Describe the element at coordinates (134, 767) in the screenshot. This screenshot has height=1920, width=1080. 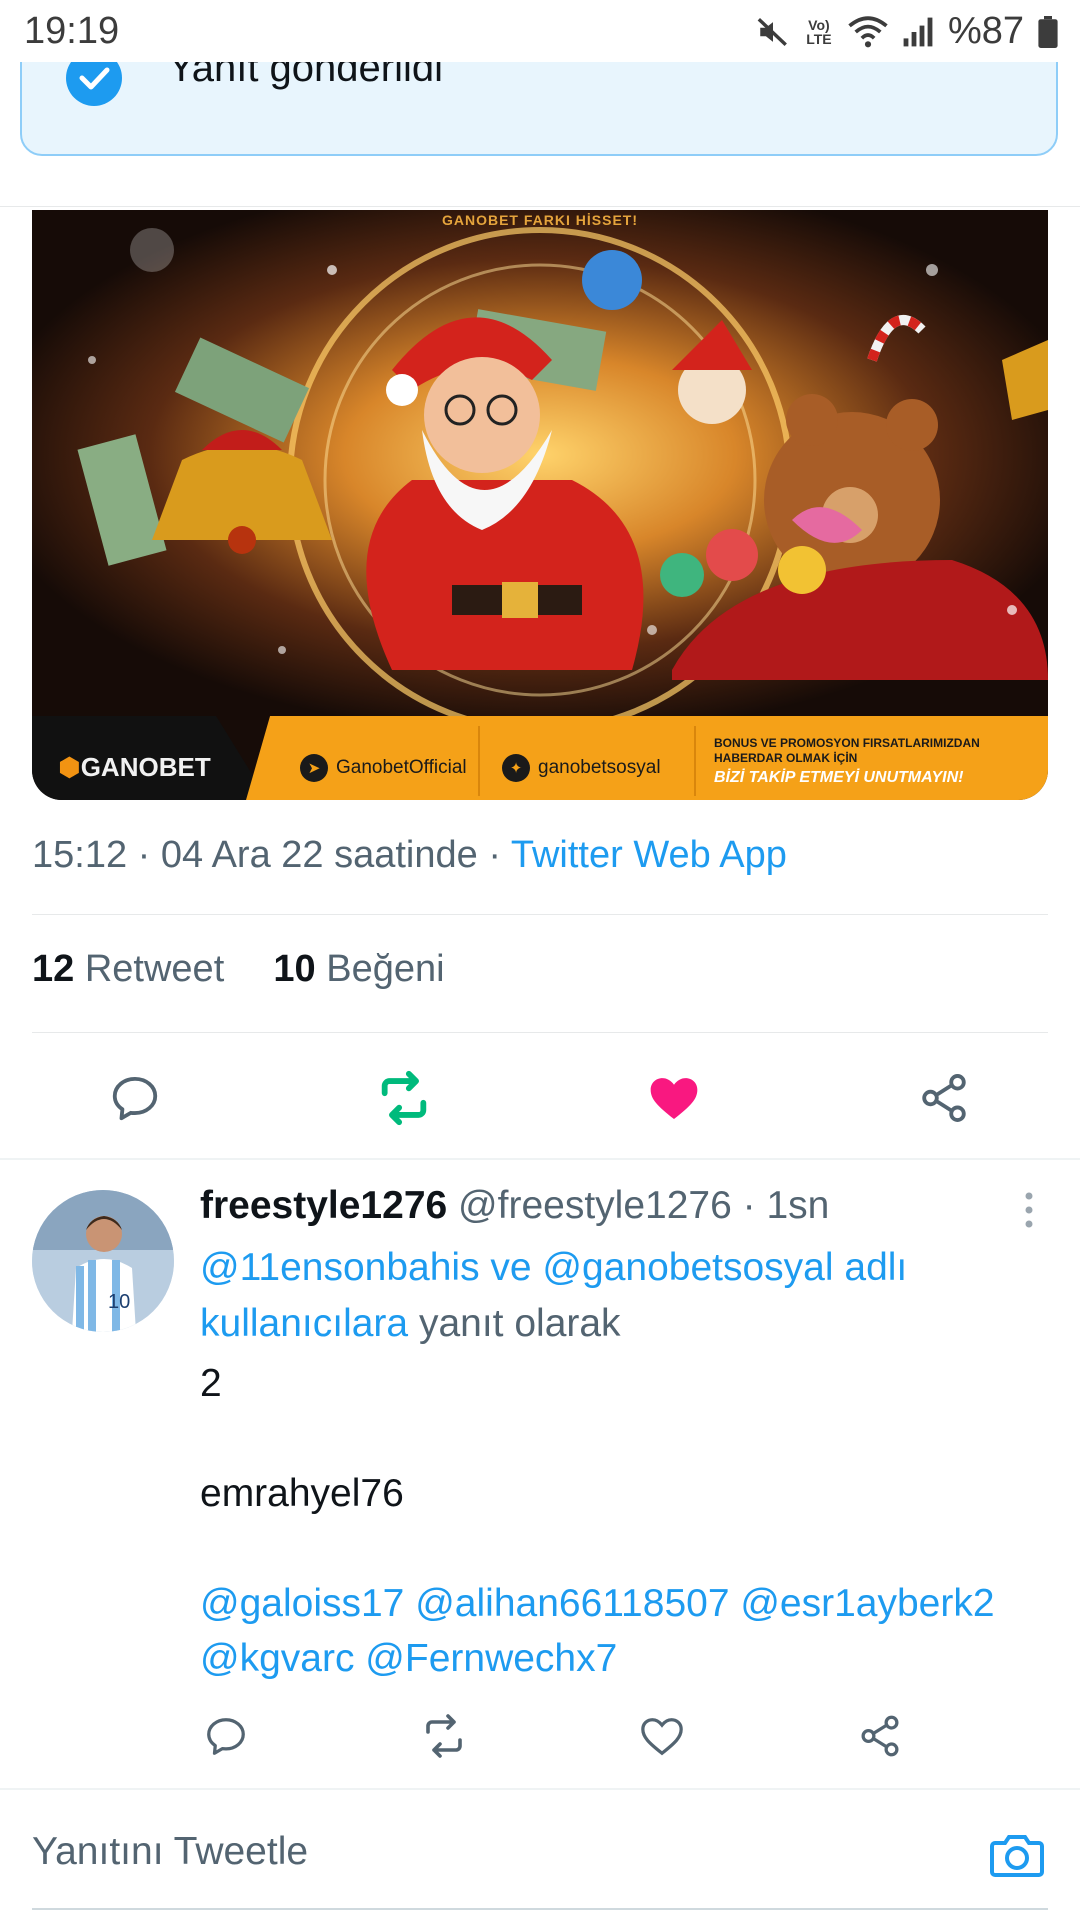
I see `brand-logo: ⬢GANOBET` at that location.